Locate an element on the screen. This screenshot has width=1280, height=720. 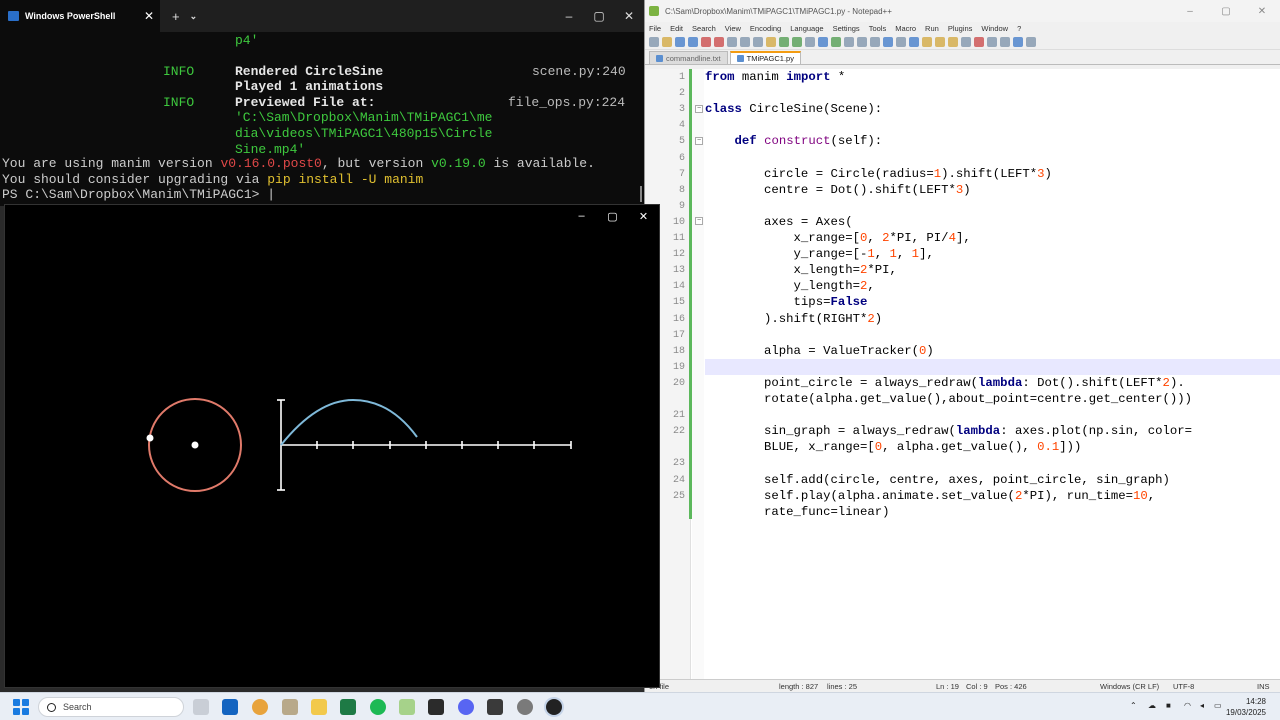
zoom-in-icon is located at coordinates (836, 41).